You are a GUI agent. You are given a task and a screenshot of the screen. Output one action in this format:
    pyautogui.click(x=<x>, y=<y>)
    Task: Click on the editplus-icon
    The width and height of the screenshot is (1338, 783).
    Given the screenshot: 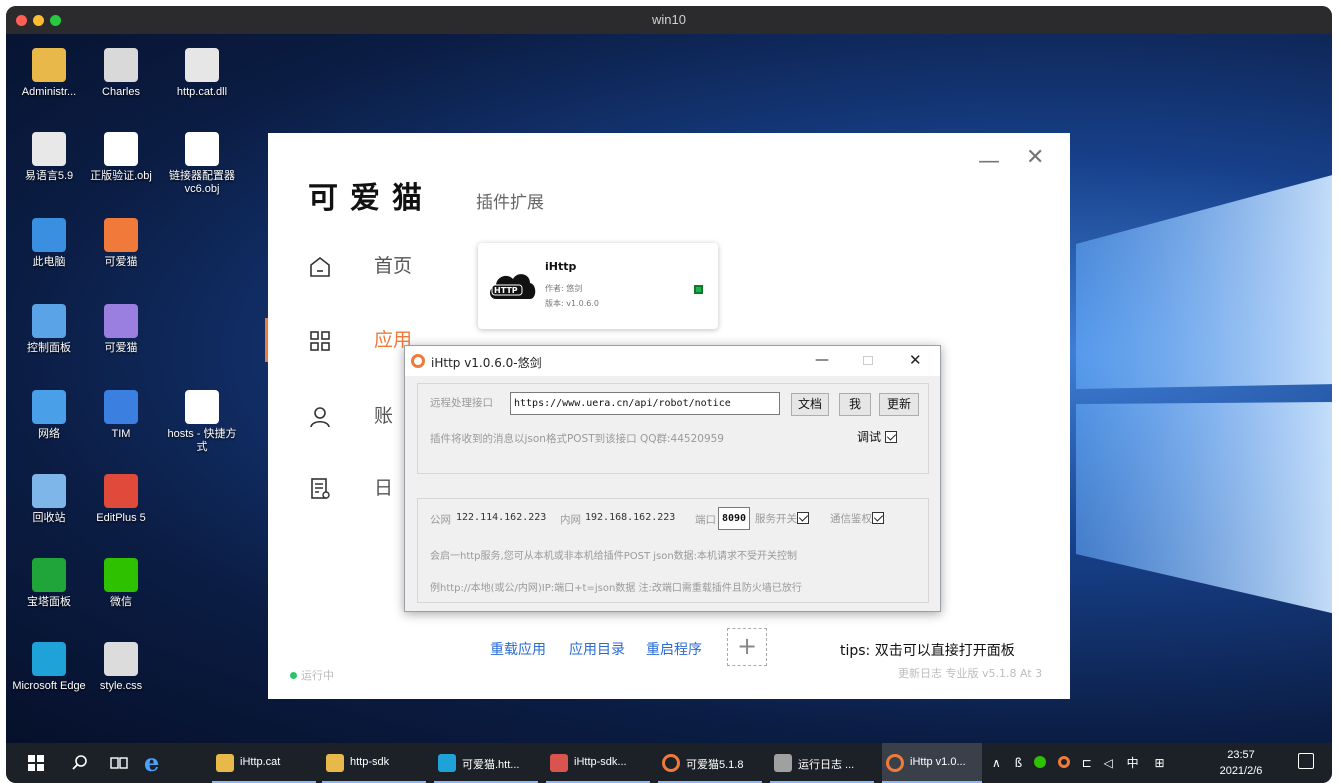 What is the action you would take?
    pyautogui.click(x=121, y=491)
    